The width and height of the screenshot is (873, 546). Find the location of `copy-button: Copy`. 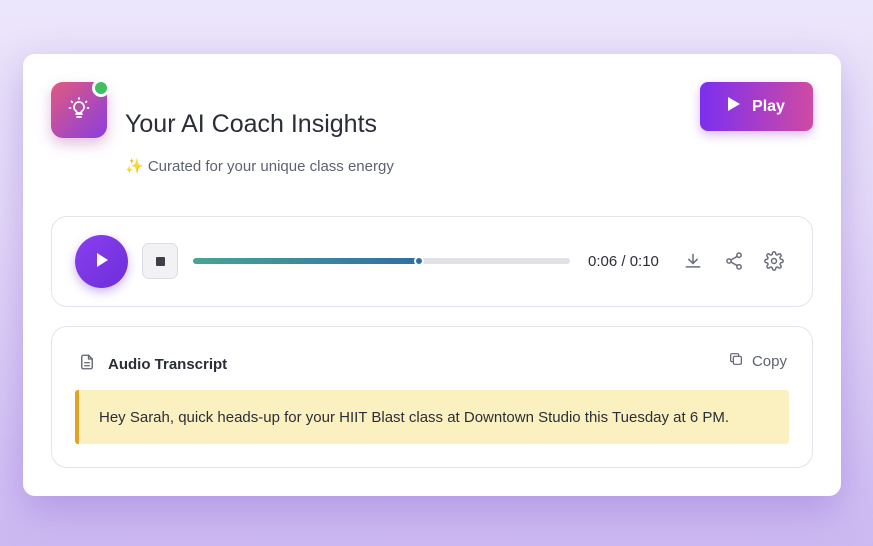

copy-button: Copy is located at coordinates (757, 361).